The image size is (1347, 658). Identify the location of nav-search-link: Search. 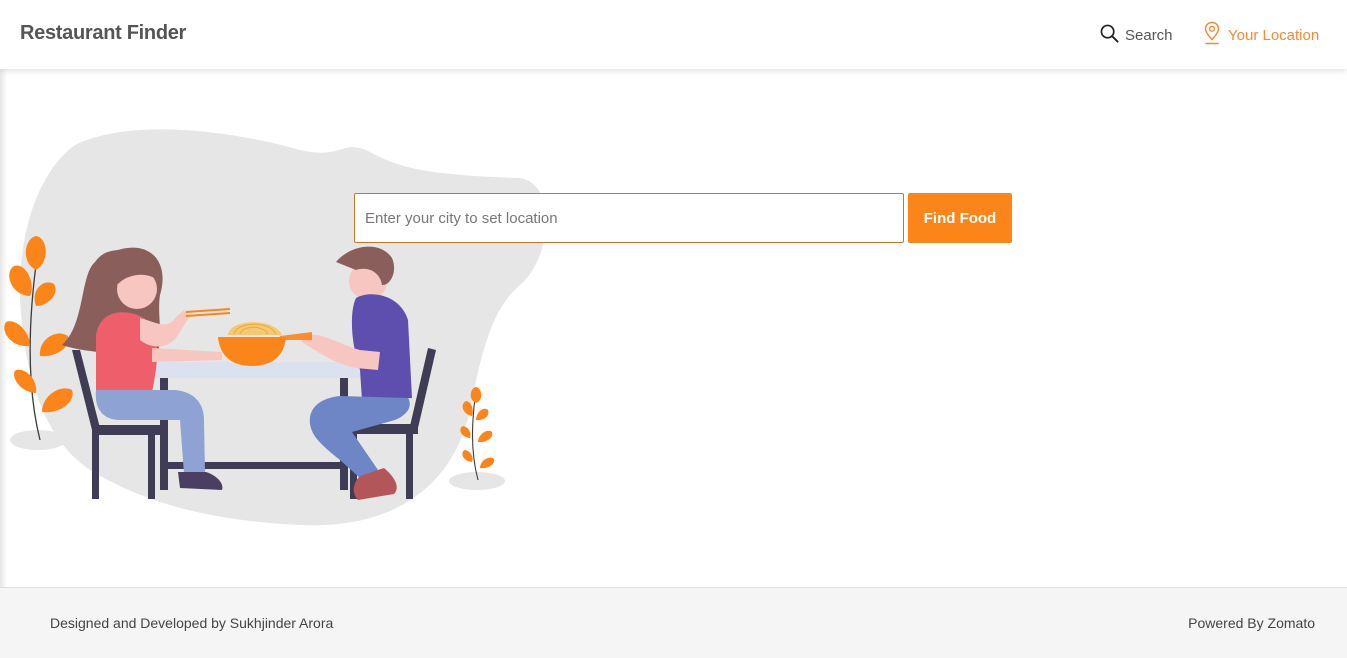
(1136, 35).